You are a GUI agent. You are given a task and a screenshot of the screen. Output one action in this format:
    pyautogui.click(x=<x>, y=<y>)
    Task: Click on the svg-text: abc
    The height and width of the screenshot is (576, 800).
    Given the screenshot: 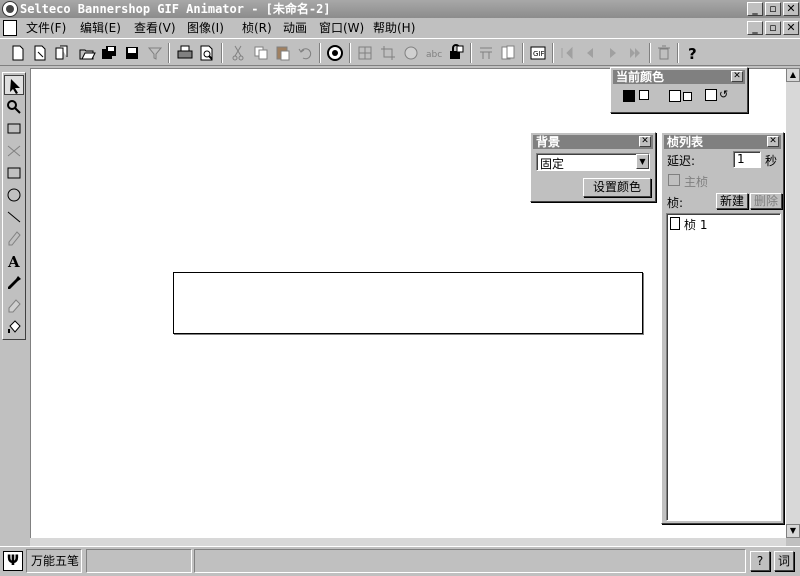 What is the action you would take?
    pyautogui.click(x=434, y=55)
    